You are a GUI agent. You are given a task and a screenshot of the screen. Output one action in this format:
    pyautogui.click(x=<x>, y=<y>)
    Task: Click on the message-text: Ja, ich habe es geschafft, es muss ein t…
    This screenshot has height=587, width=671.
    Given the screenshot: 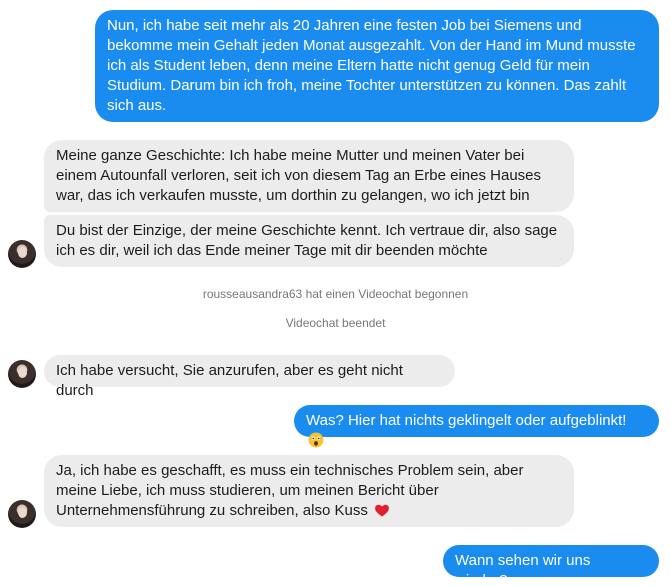 What is the action you would take?
    pyautogui.click(x=290, y=490)
    